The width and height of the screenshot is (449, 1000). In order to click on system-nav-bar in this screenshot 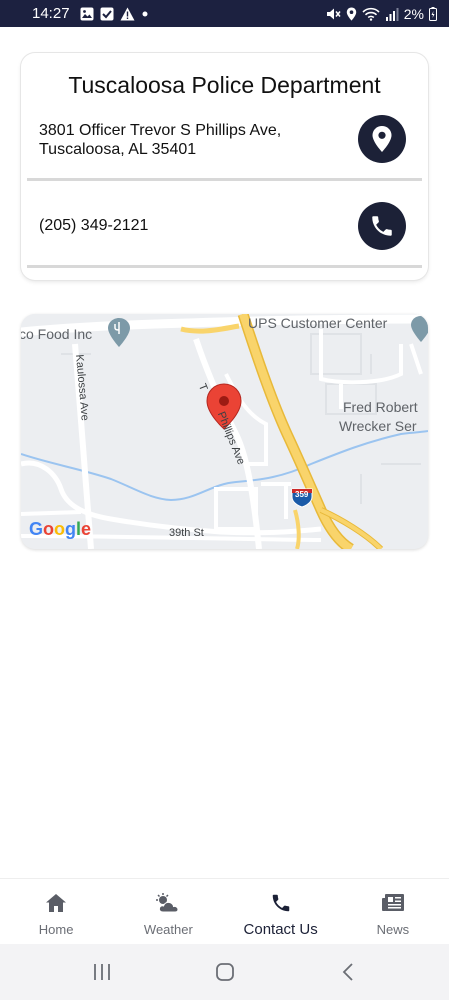, I will do `click(224, 972)`.